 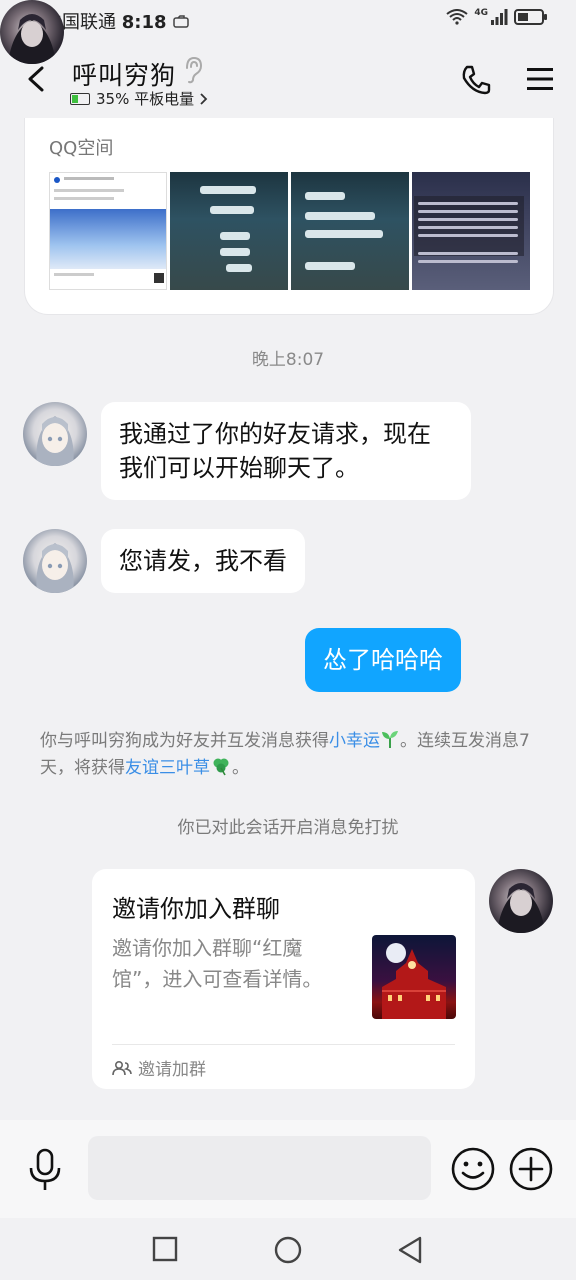 I want to click on sprout-icon, so click(x=390, y=739).